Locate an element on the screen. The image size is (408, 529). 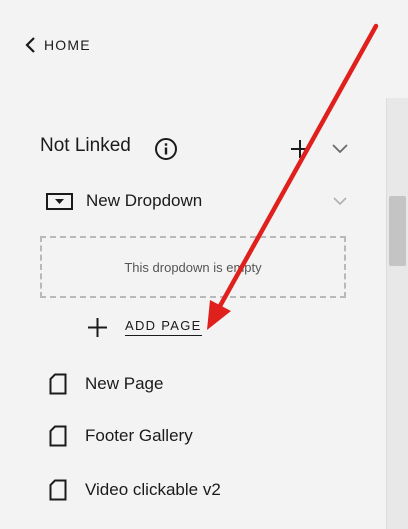
page-item: Footer Gallery is located at coordinates (121, 436).